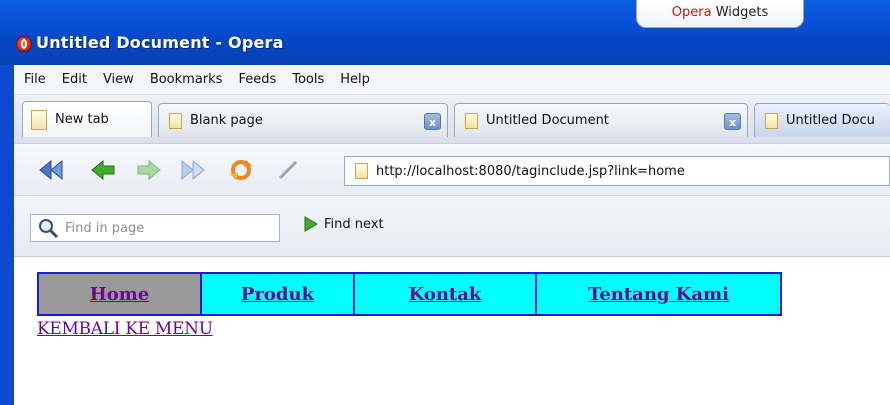 This screenshot has height=405, width=890. Describe the element at coordinates (355, 79) in the screenshot. I see `menu-help: Help` at that location.